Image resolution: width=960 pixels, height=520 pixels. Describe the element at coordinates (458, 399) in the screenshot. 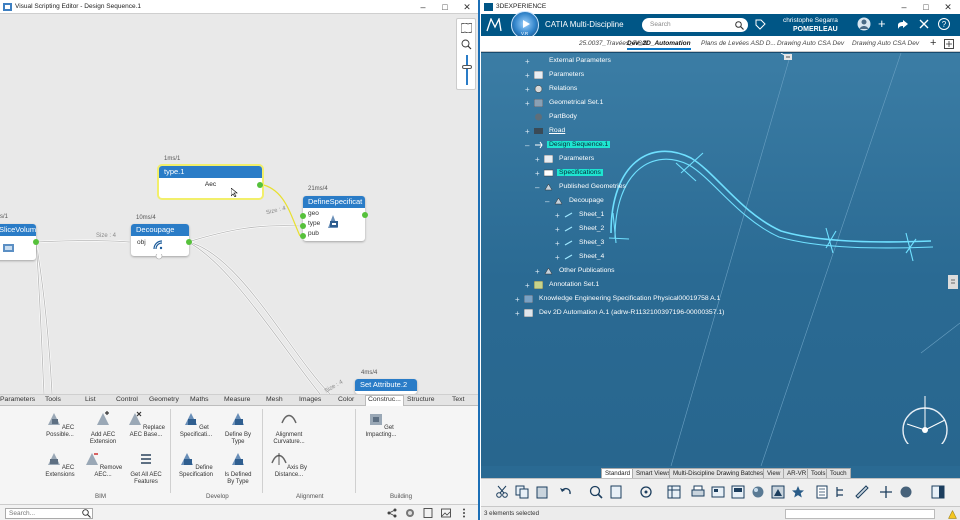

I see `tab-text: Text` at that location.